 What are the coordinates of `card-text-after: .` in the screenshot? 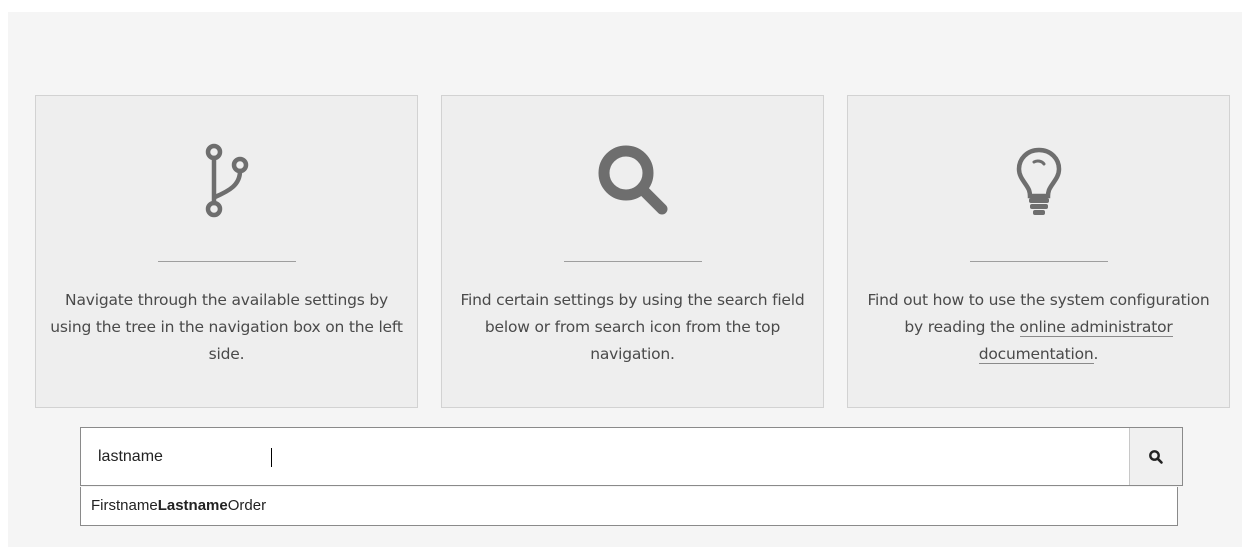 It's located at (1096, 354).